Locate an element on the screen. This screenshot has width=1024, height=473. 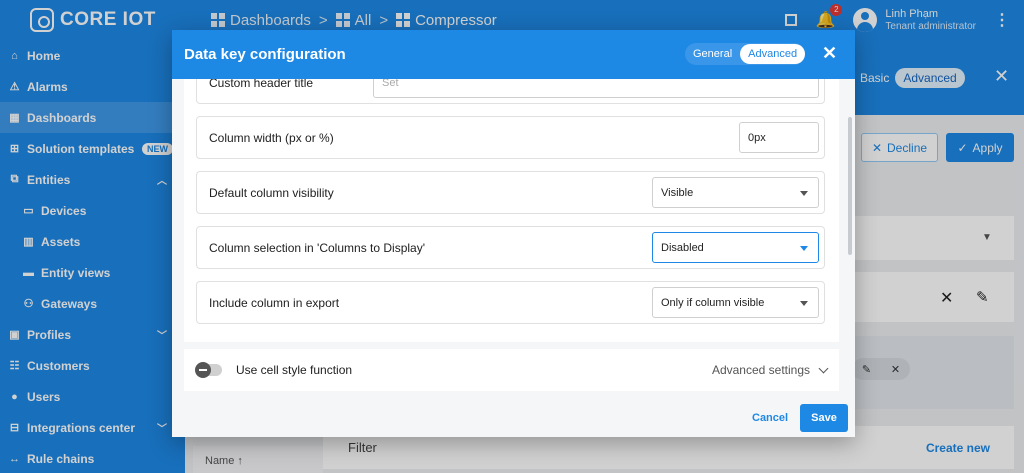
dialog-title: Data key configuration is located at coordinates (265, 54).